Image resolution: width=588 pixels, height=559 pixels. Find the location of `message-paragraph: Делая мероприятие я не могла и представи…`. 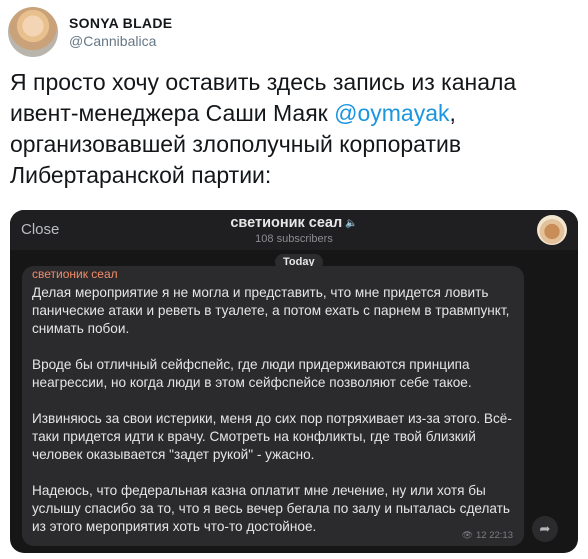

message-paragraph: Делая мероприятие я не могла и представи… is located at coordinates (271, 310).